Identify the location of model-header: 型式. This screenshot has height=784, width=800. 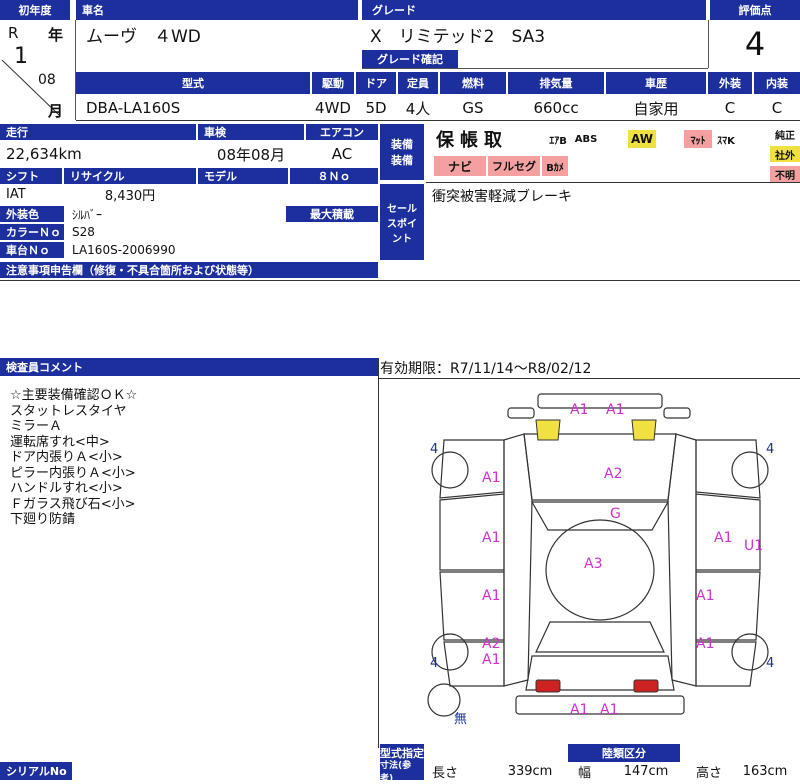
(193, 83).